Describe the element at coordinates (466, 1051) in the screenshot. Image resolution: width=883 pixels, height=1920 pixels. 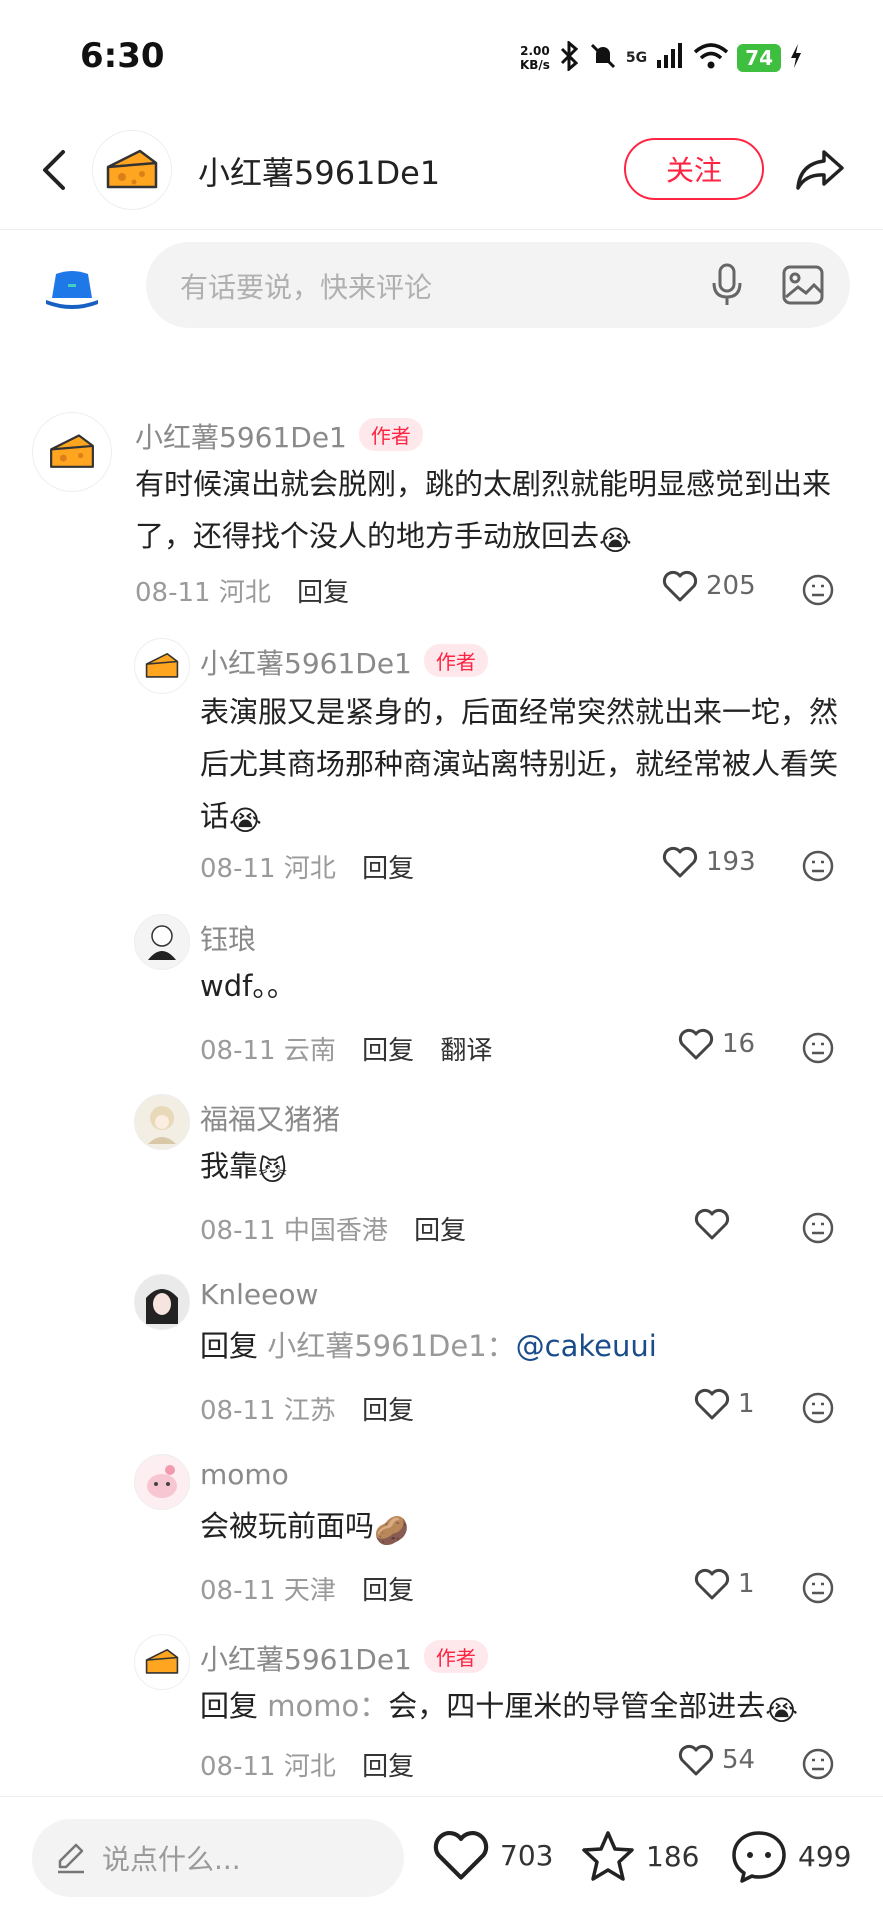
I see `translate-button: 翻译` at that location.